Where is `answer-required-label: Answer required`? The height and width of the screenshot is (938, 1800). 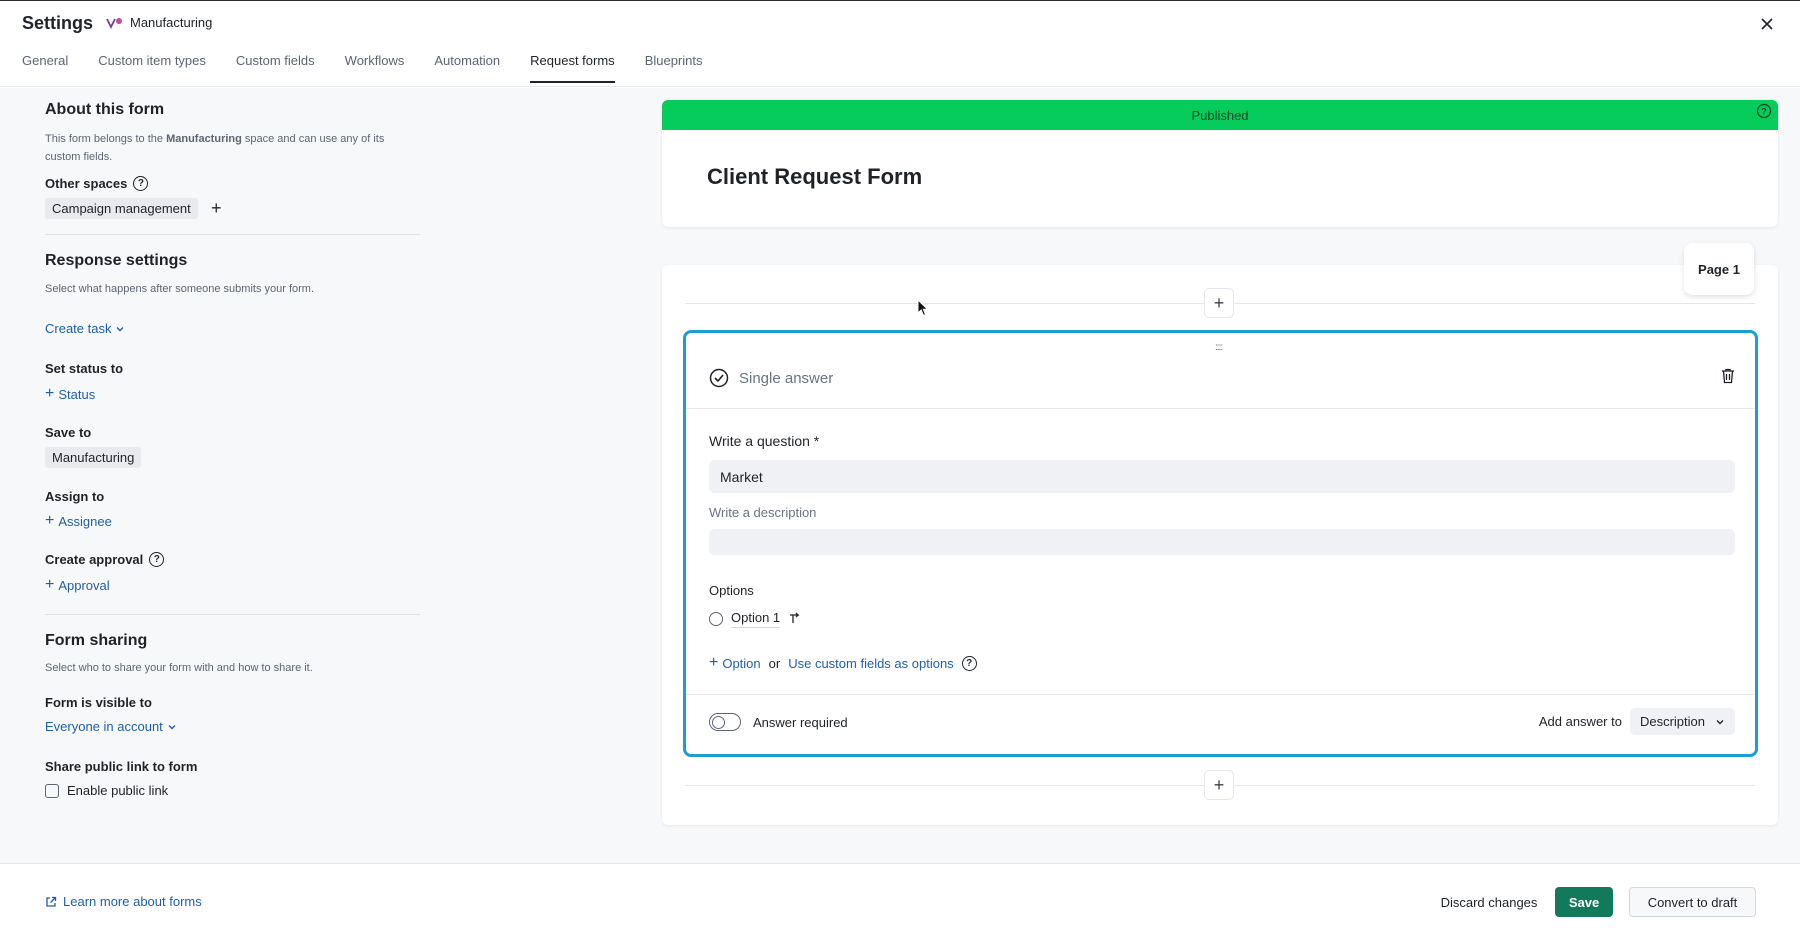 answer-required-label: Answer required is located at coordinates (800, 722).